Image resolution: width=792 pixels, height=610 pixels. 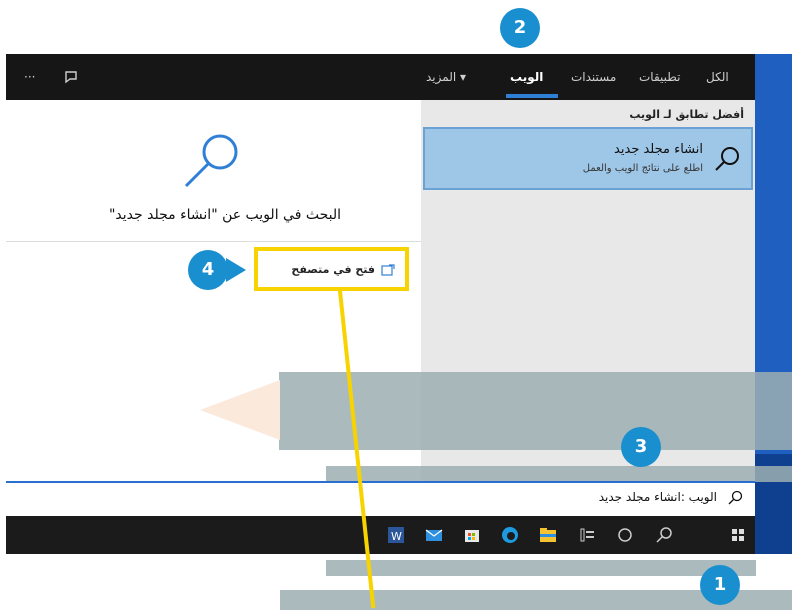 I want to click on cortana-icon, so click(x=625, y=535).